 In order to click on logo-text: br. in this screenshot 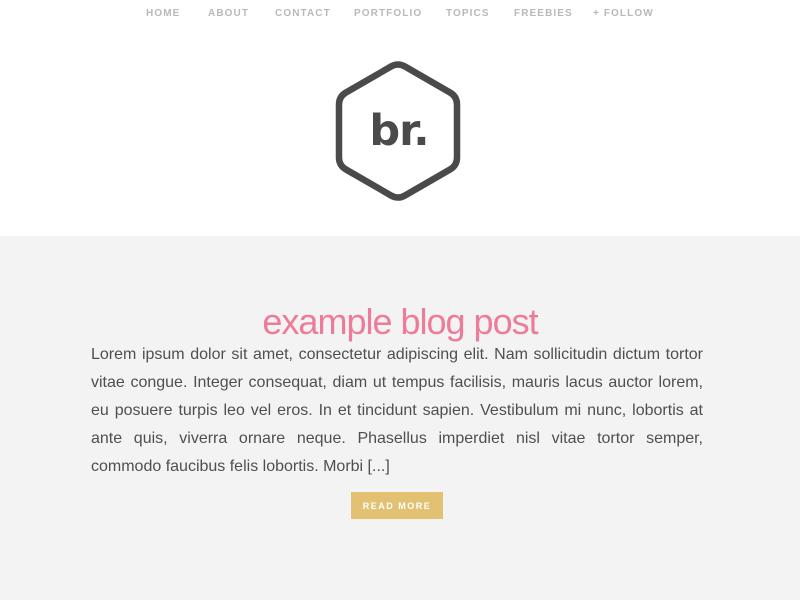, I will do `click(399, 131)`.